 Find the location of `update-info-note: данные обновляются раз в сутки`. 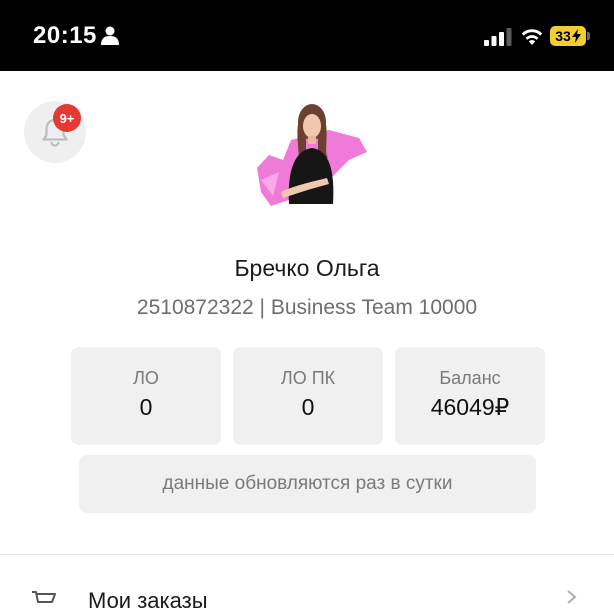

update-info-note: данные обновляются раз в сутки is located at coordinates (307, 484).